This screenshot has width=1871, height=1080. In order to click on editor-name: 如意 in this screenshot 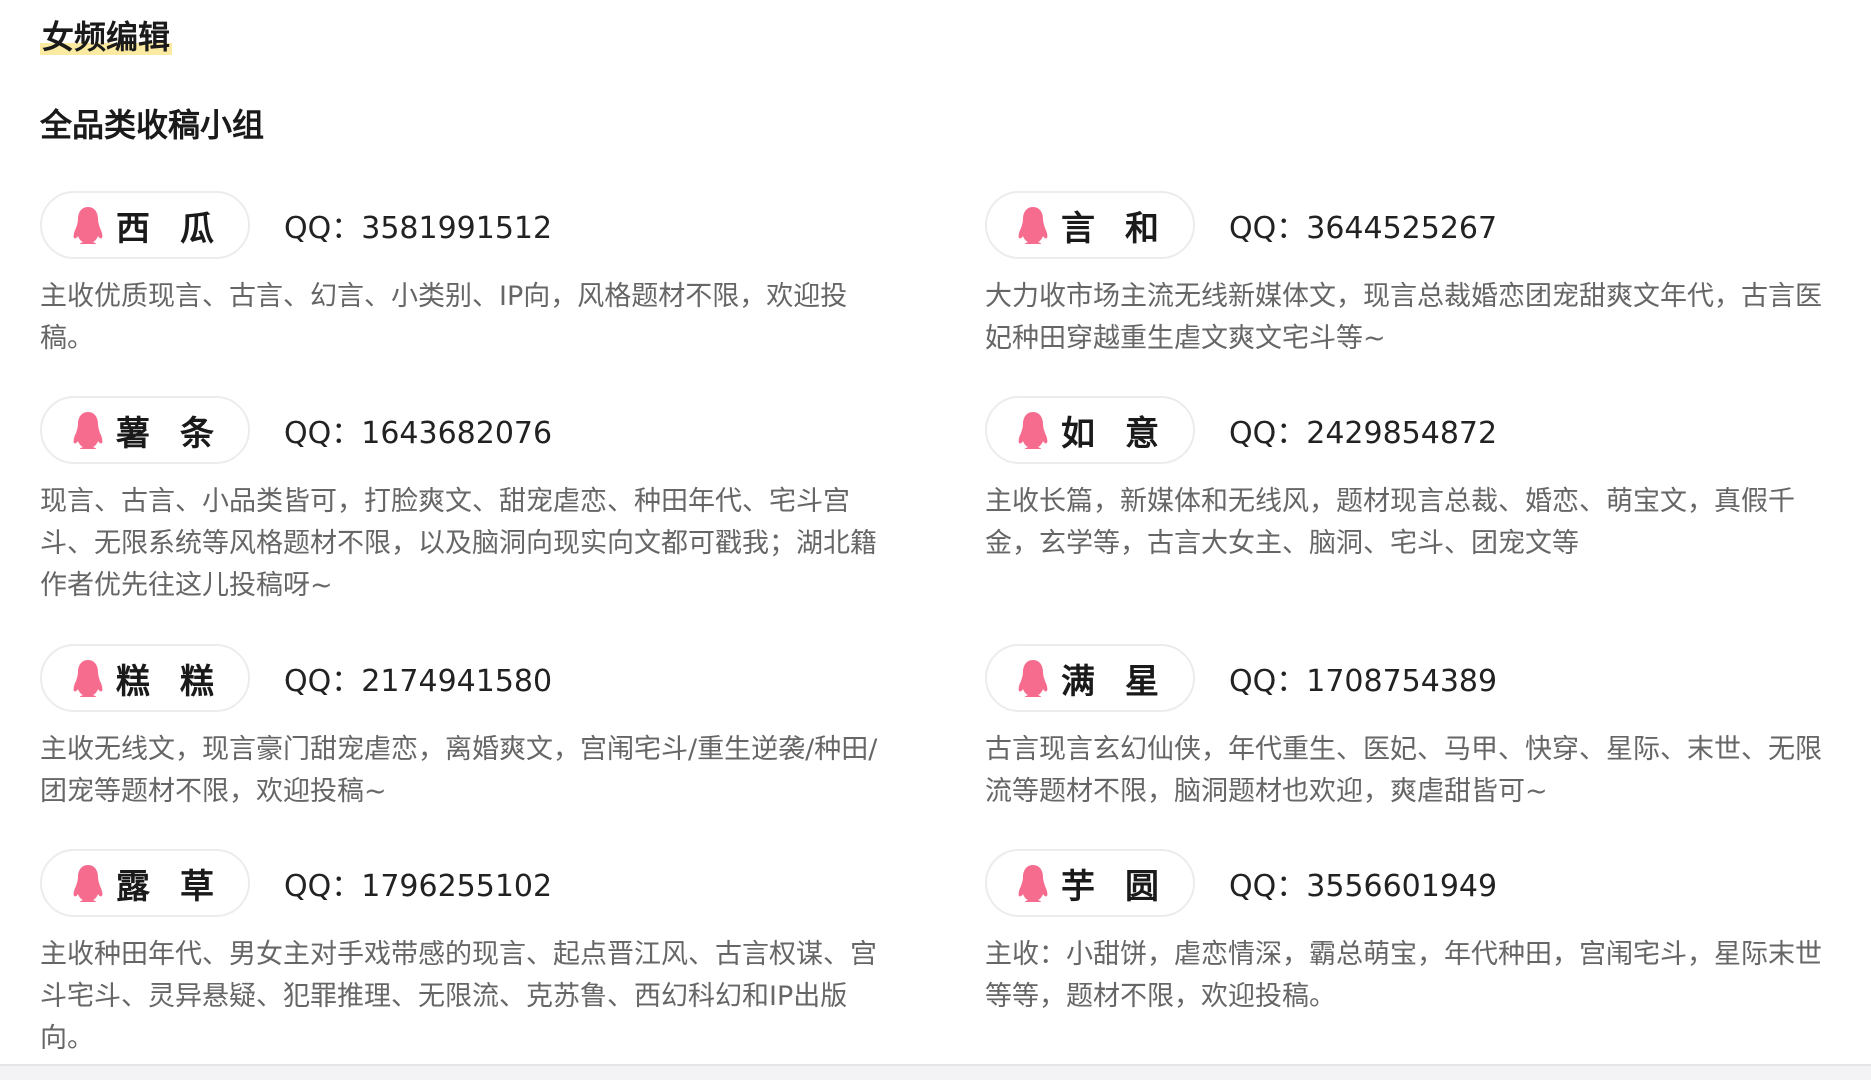, I will do `click(1125, 433)`.